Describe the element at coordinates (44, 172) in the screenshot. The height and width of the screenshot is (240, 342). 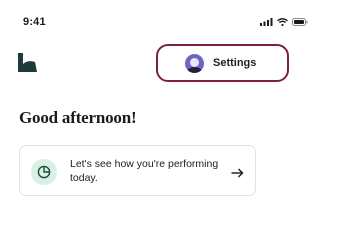
I see `pie-chart-icon` at that location.